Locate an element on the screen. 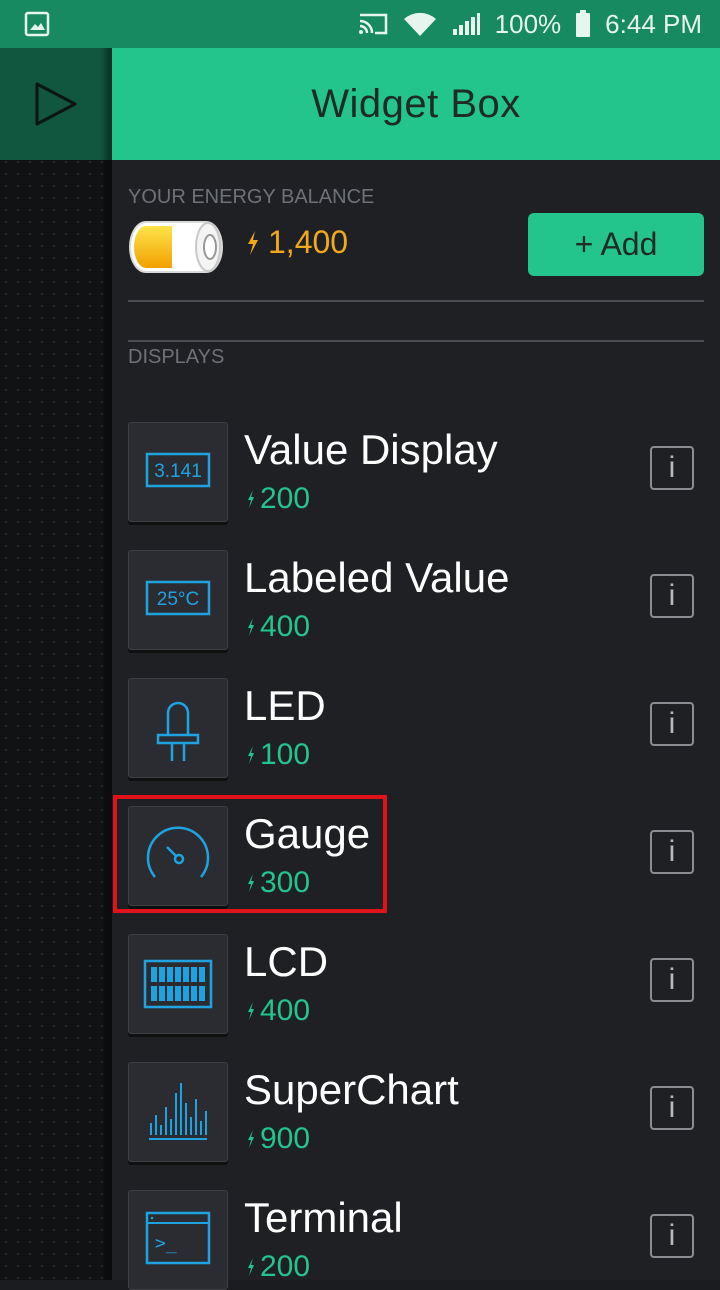  drawer-header: Widget Box is located at coordinates (416, 104).